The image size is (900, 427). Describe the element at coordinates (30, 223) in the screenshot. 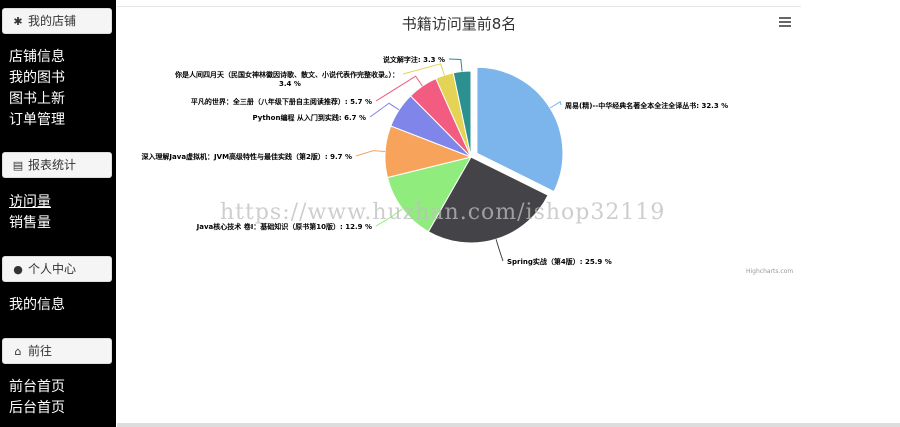

I see `nav-sales: 销售量` at that location.